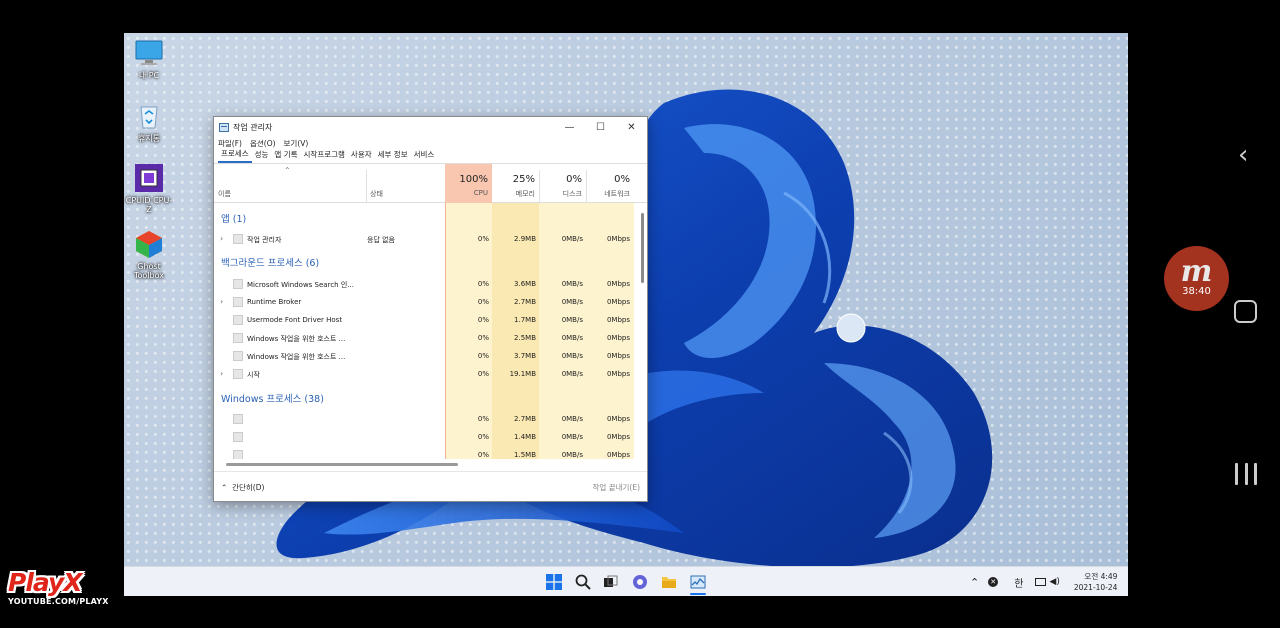  What do you see at coordinates (974, 582) in the screenshot?
I see `tray-chevron-up-icon: ⌃` at bounding box center [974, 582].